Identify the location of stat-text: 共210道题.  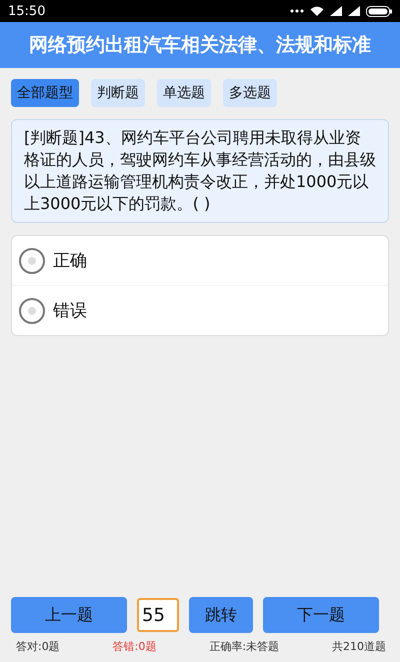
(359, 646).